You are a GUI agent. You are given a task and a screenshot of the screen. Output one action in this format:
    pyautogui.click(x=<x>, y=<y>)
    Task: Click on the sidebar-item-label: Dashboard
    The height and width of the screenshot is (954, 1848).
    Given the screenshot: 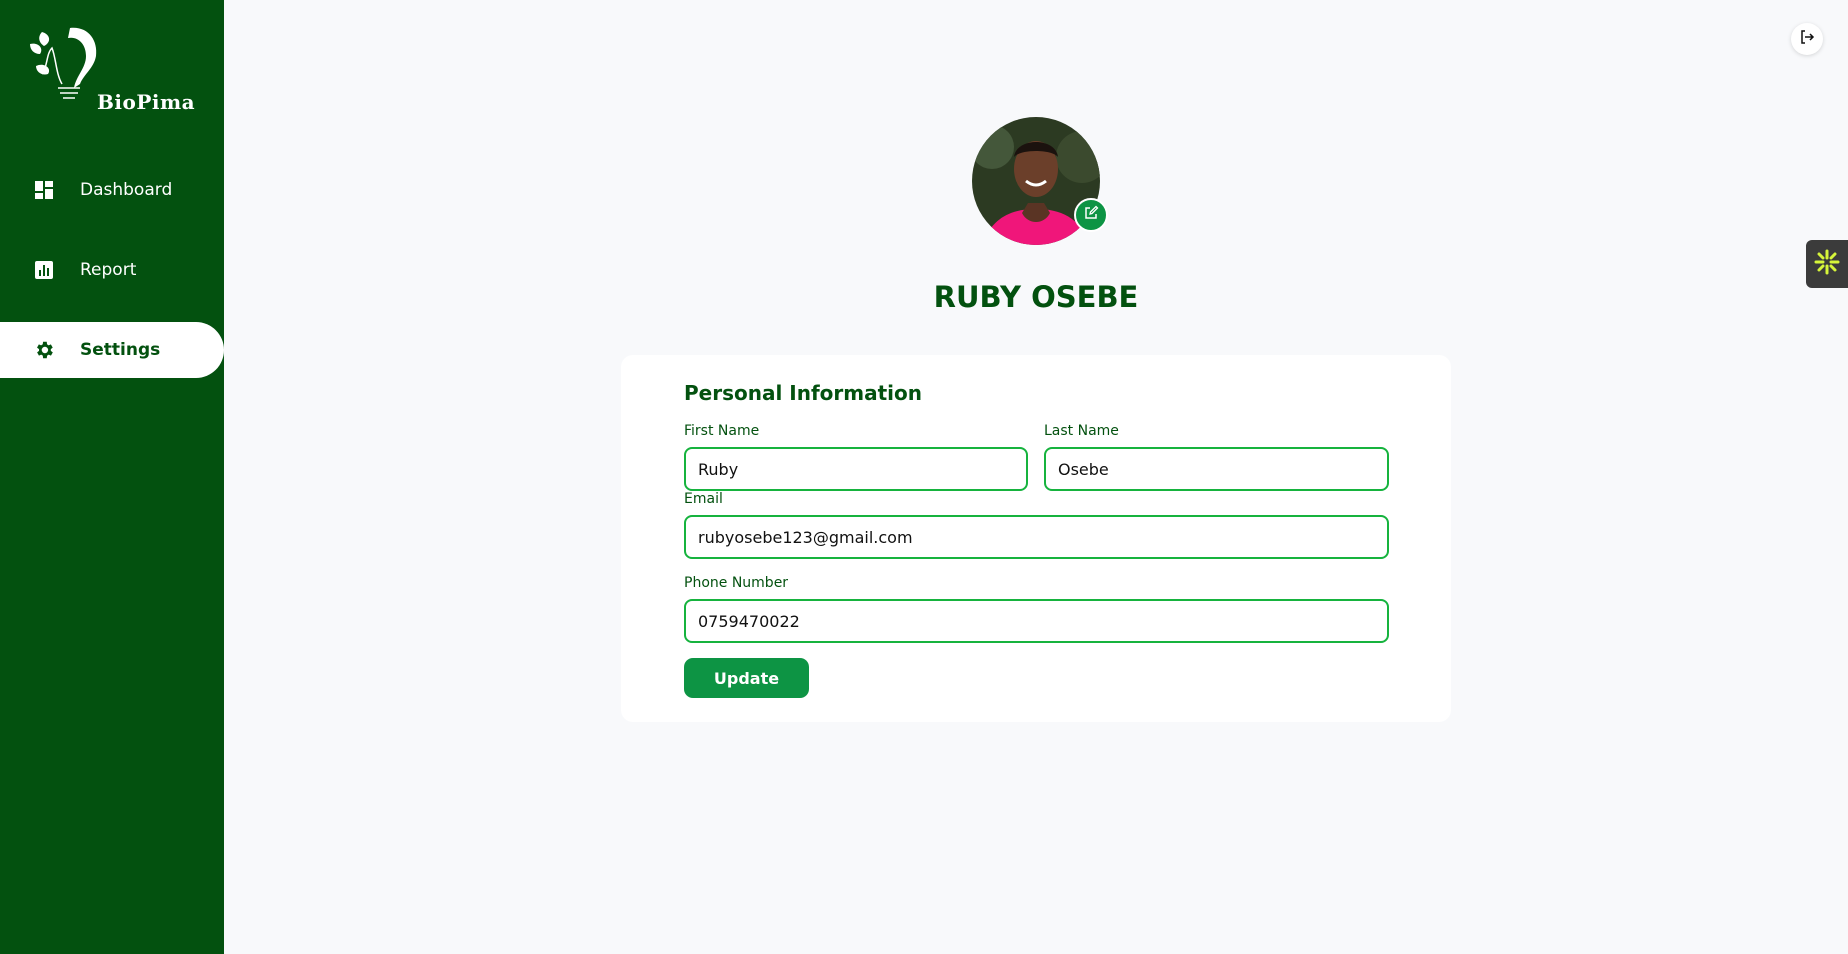 What is the action you would take?
    pyautogui.click(x=126, y=190)
    